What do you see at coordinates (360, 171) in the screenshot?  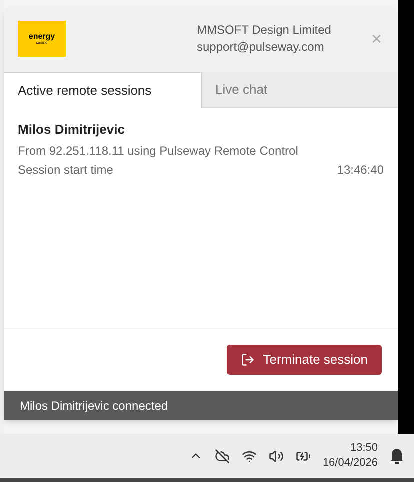 I see `session-start-time: 13:46:40` at bounding box center [360, 171].